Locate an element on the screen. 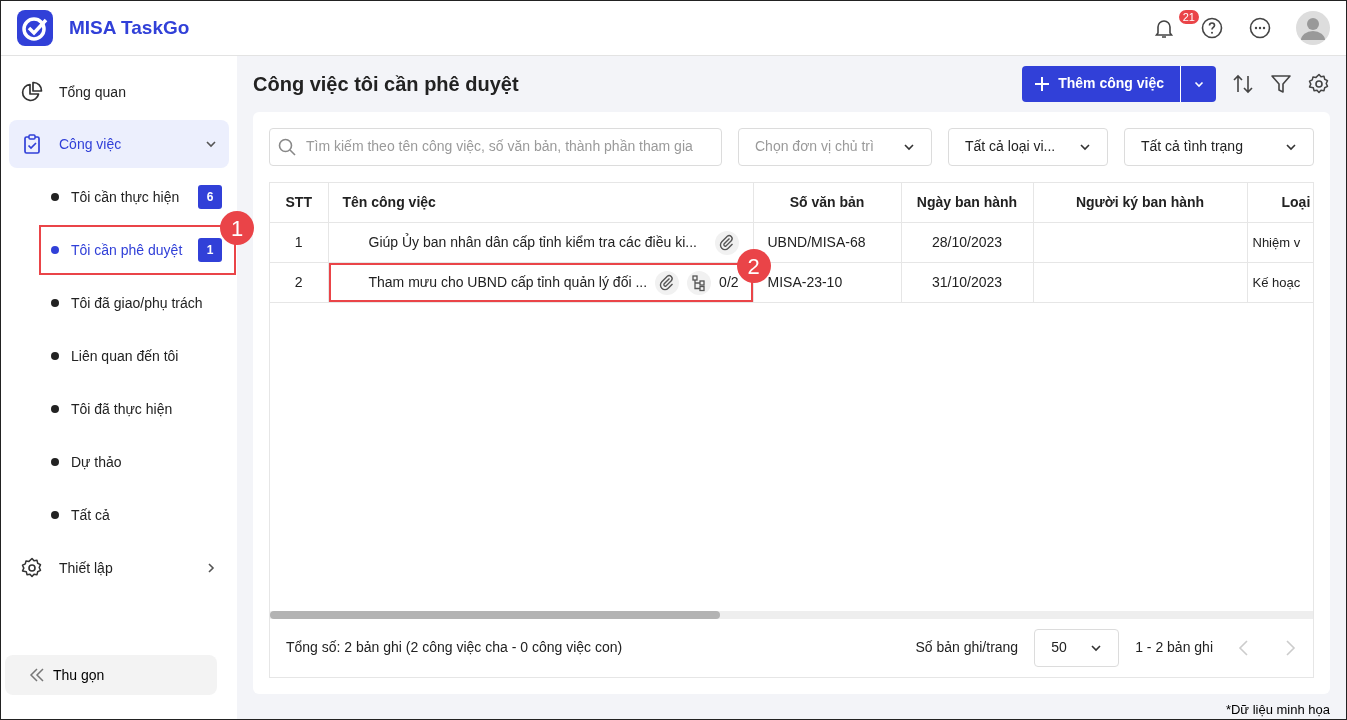 This screenshot has height=720, width=1347. filter-icon is located at coordinates (1281, 83).